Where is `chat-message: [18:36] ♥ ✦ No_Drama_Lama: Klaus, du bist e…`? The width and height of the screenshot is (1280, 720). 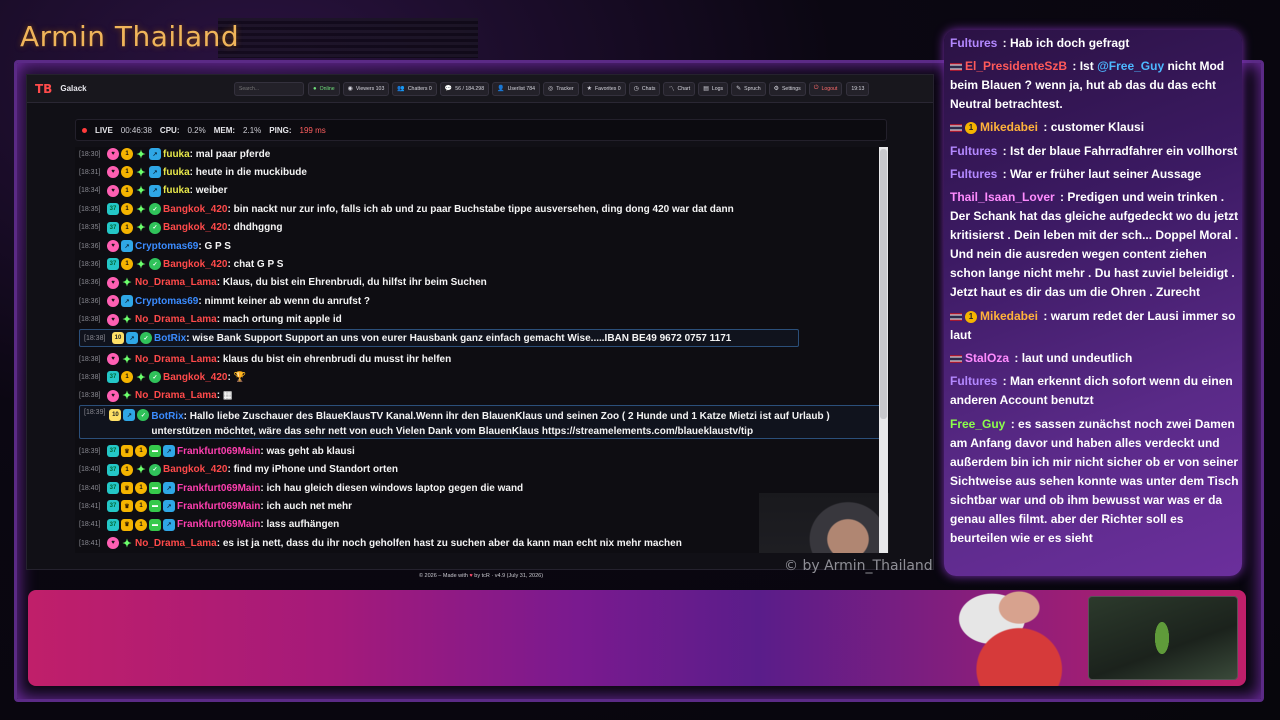 chat-message: [18:36] ♥ ✦ No_Drama_Lama: Klaus, du bist e… is located at coordinates (482, 283).